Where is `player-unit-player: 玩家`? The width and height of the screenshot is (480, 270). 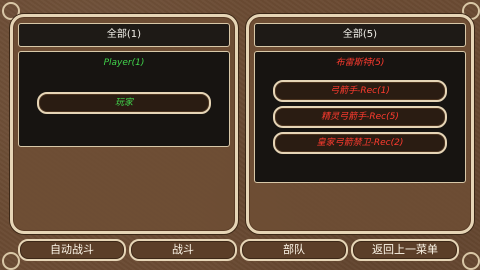
player-unit-player: 玩家 is located at coordinates (124, 103).